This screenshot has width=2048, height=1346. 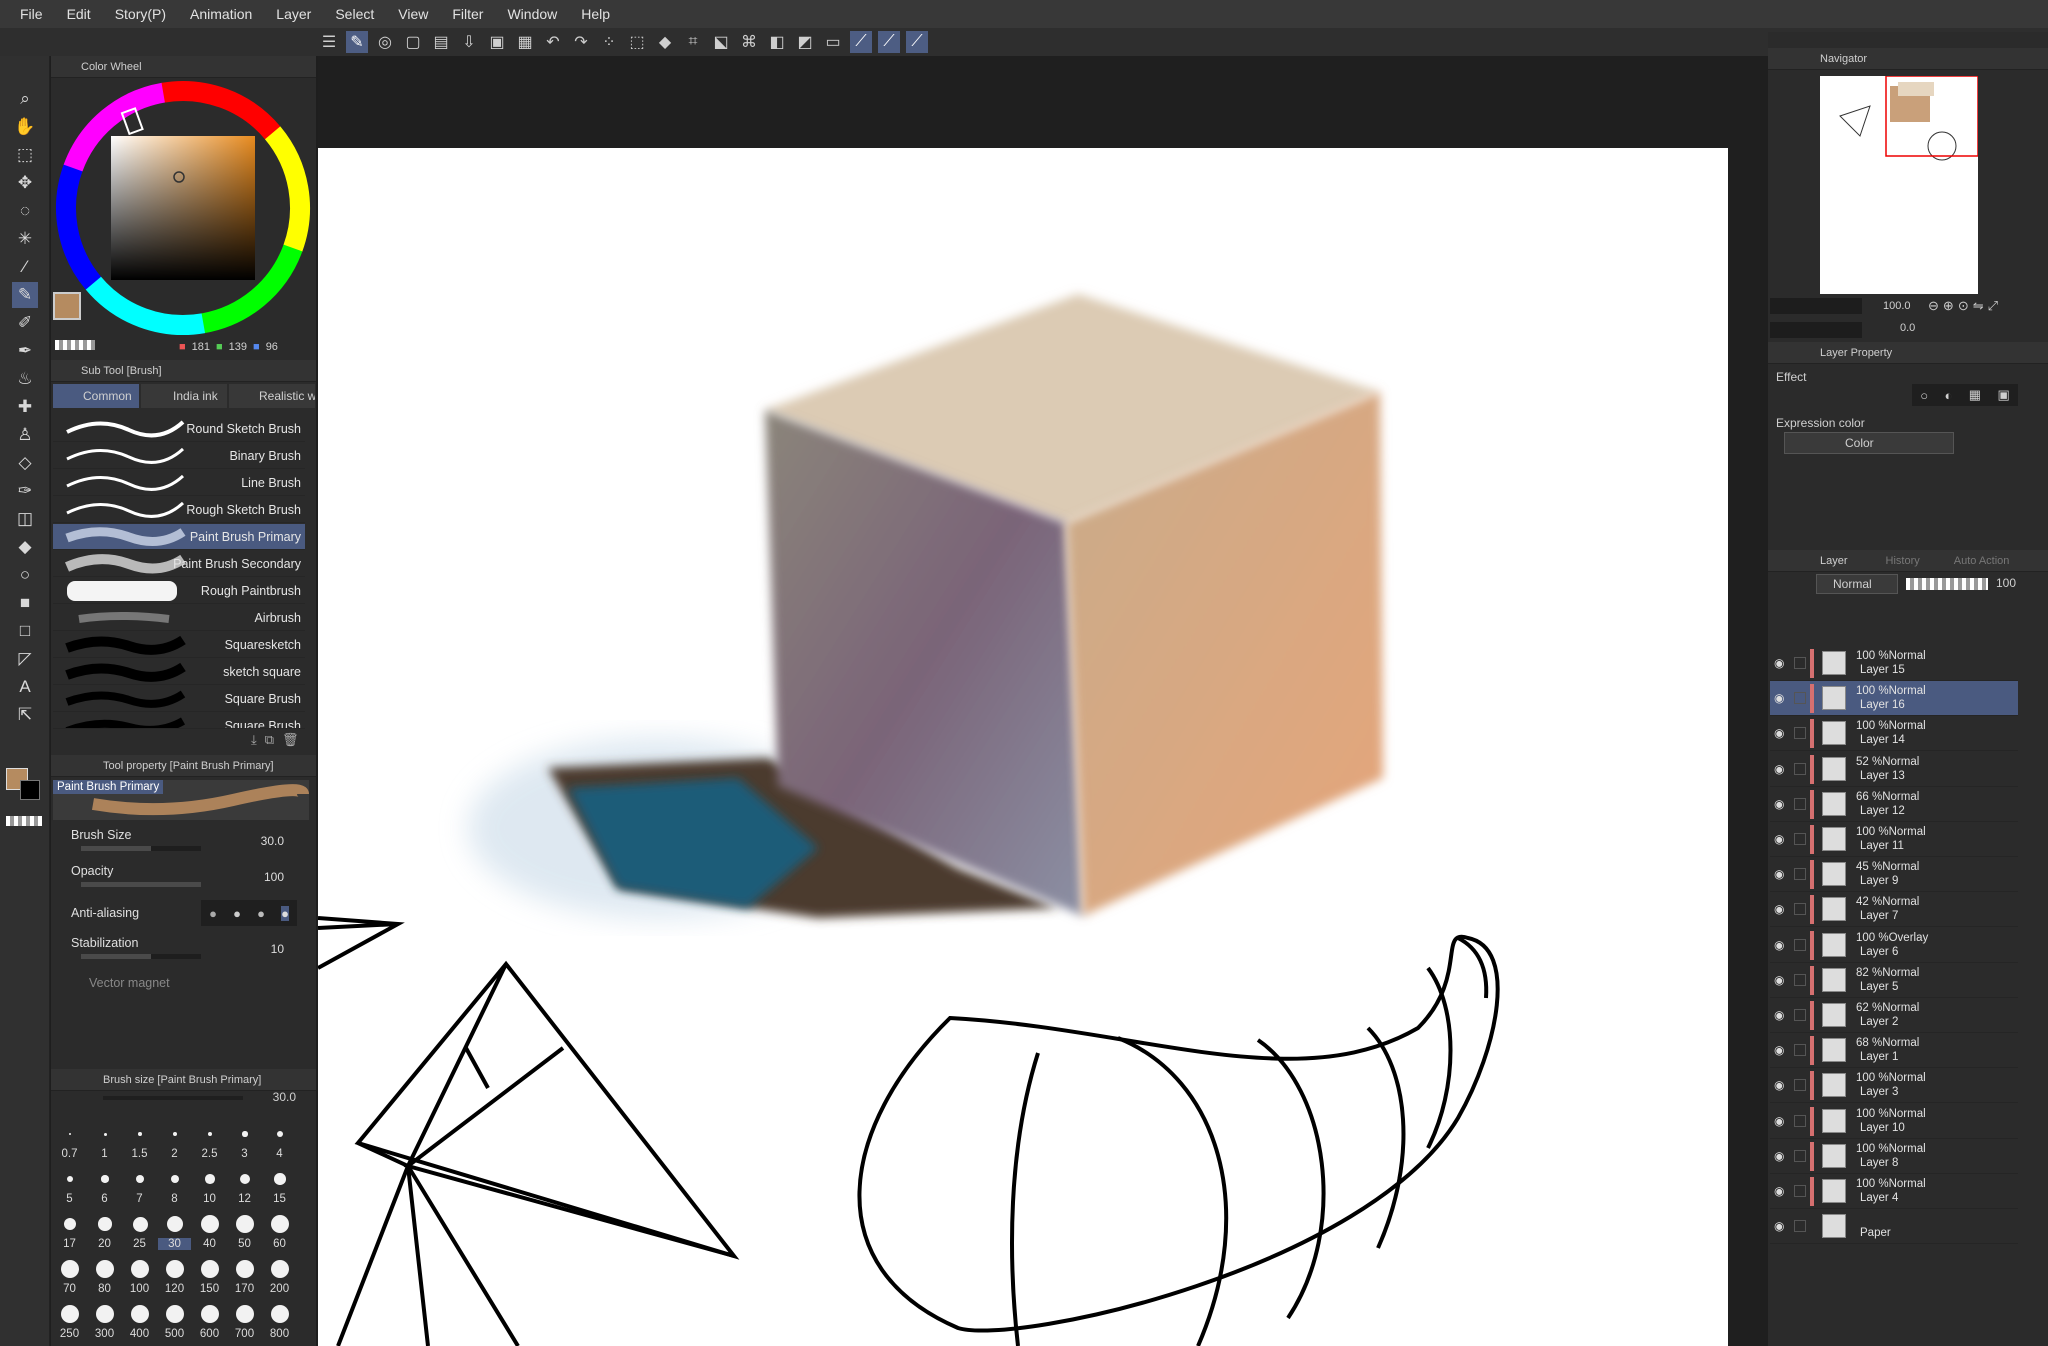 What do you see at coordinates (1948, 395) in the screenshot?
I see `watercolor-effect-icon: ◐` at bounding box center [1948, 395].